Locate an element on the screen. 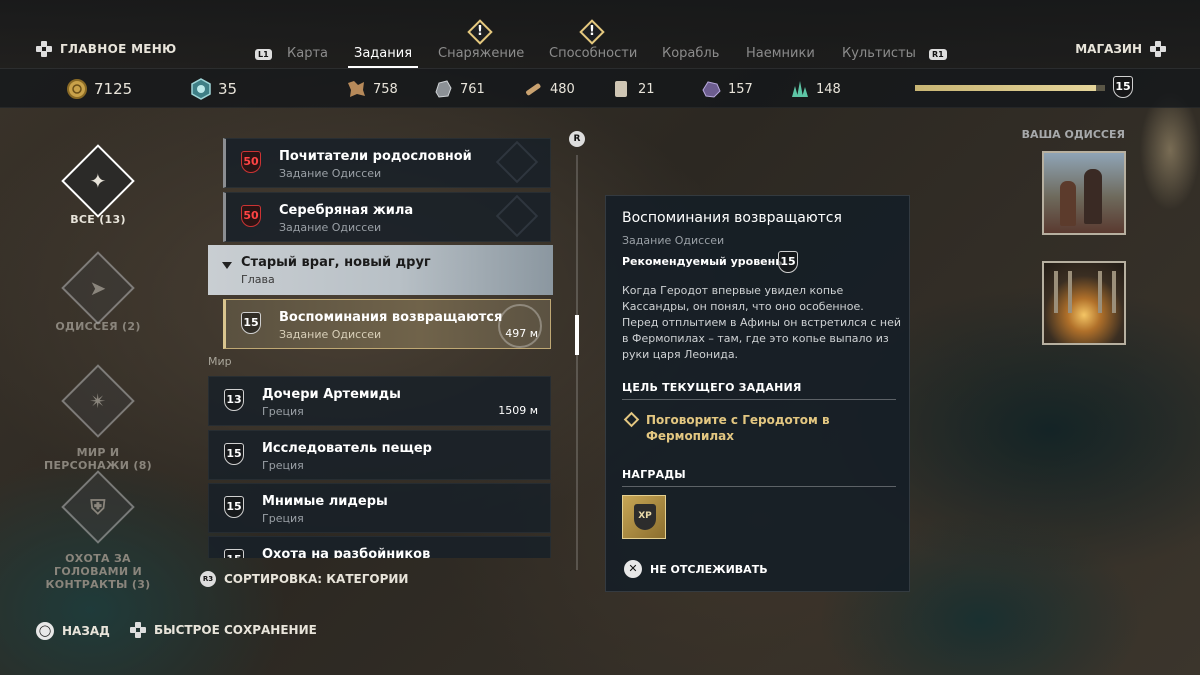 The image size is (1200, 675). cross-button-icon: ✕ is located at coordinates (633, 569).